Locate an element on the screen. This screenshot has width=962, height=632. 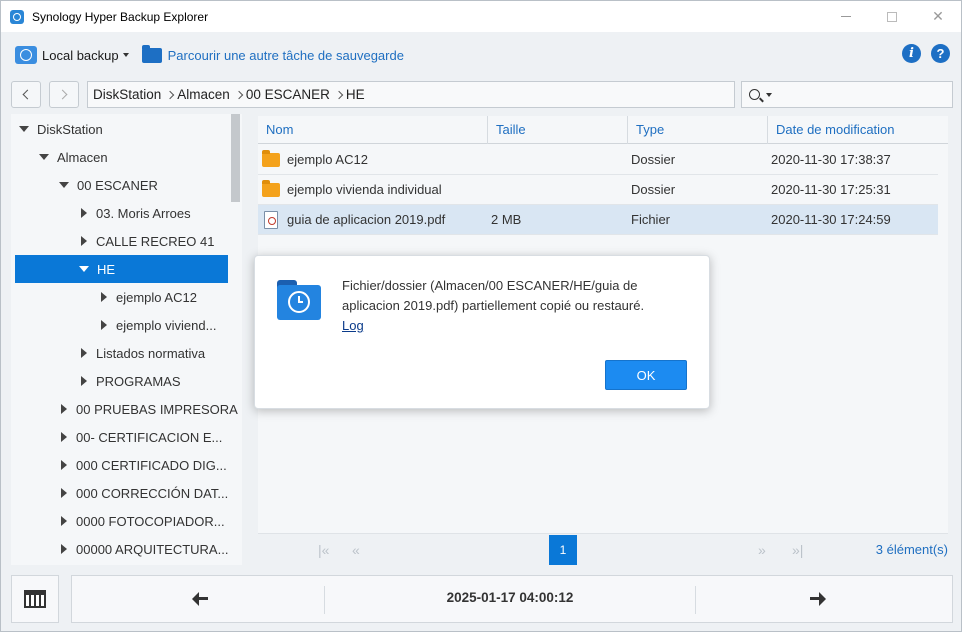
close-button: ✕ is located at coordinates (938, 16).